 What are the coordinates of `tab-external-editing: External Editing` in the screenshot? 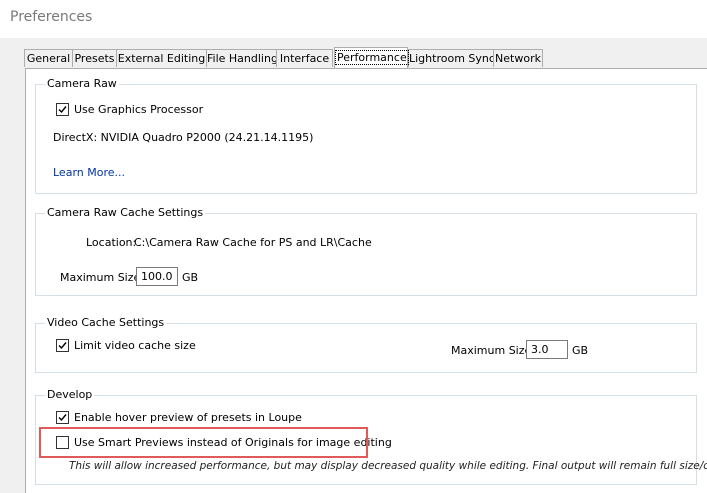 It's located at (161, 58).